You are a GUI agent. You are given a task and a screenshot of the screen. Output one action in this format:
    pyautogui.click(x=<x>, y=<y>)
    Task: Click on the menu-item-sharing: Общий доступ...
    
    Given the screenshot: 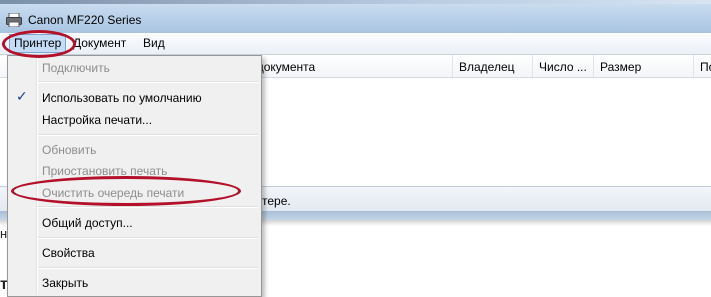 What is the action you would take?
    pyautogui.click(x=87, y=223)
    